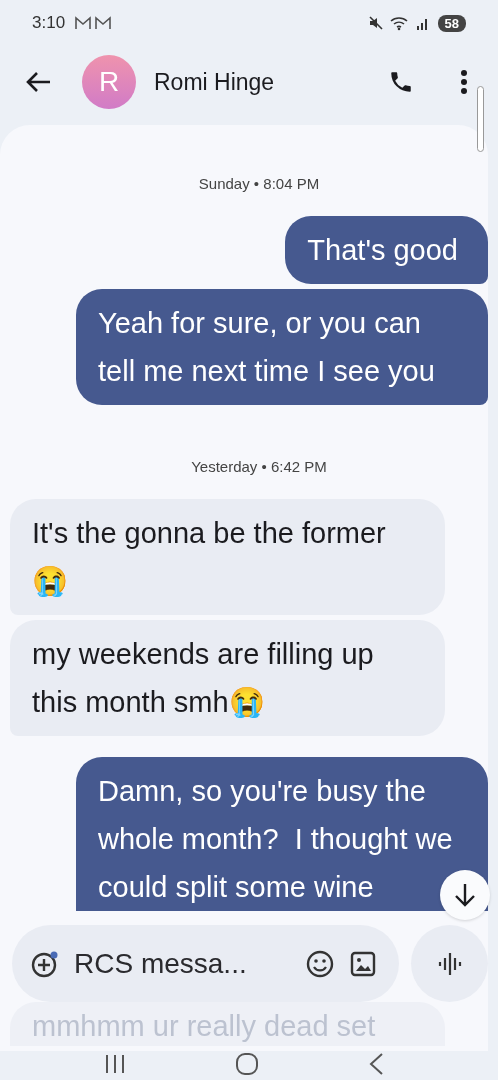 Image resolution: width=498 pixels, height=1080 pixels. What do you see at coordinates (115, 1064) in the screenshot?
I see `recent-apps-icon` at bounding box center [115, 1064].